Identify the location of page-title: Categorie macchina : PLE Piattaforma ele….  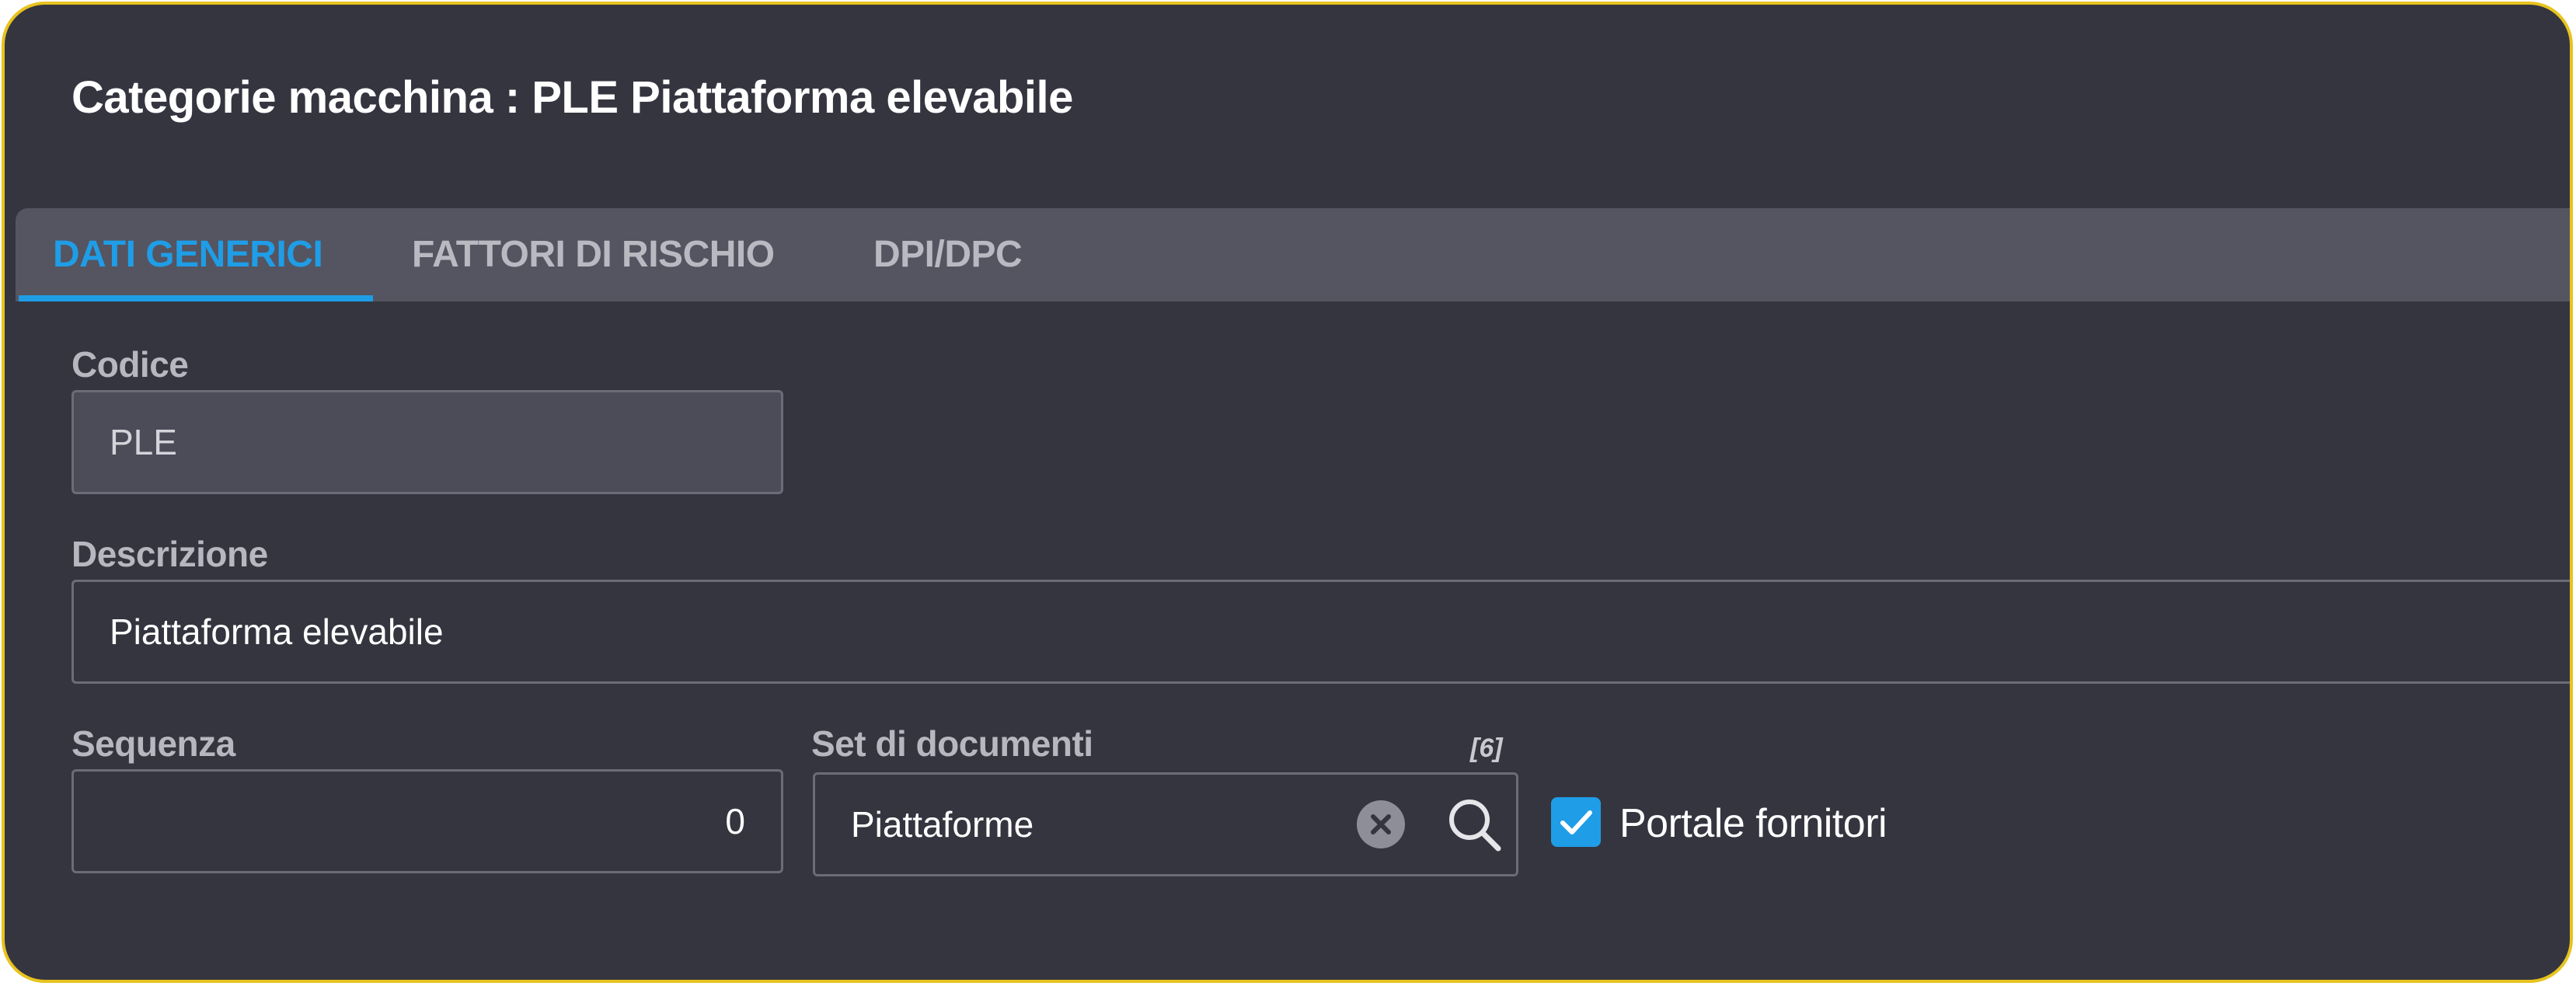
(572, 97).